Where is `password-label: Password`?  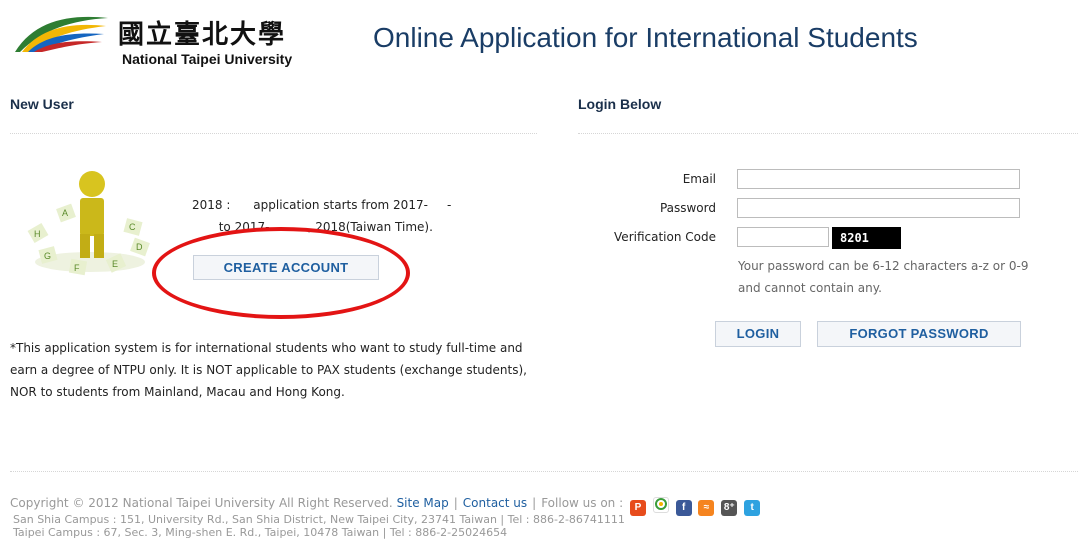
password-label: Password is located at coordinates (687, 208).